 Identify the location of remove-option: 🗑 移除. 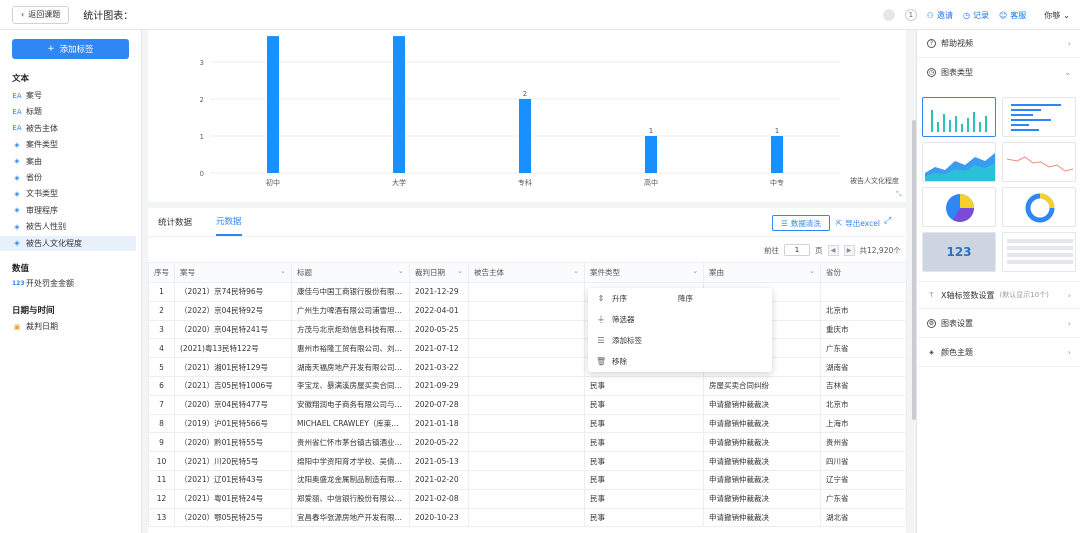
(680, 361).